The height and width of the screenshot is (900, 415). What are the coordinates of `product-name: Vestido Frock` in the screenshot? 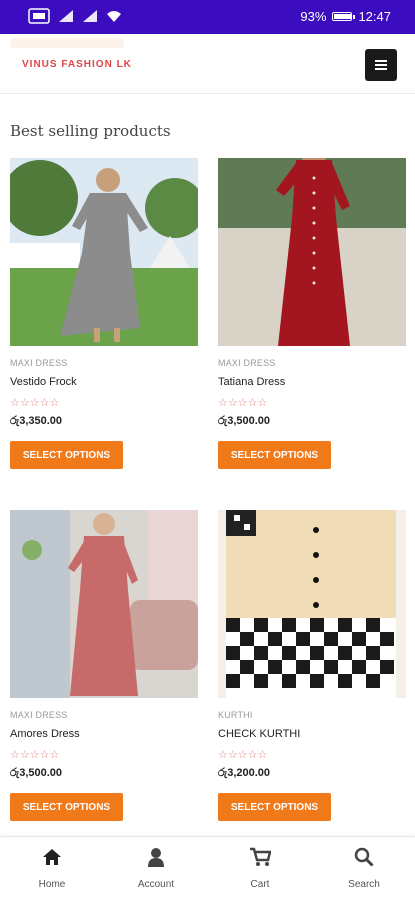 It's located at (43, 382).